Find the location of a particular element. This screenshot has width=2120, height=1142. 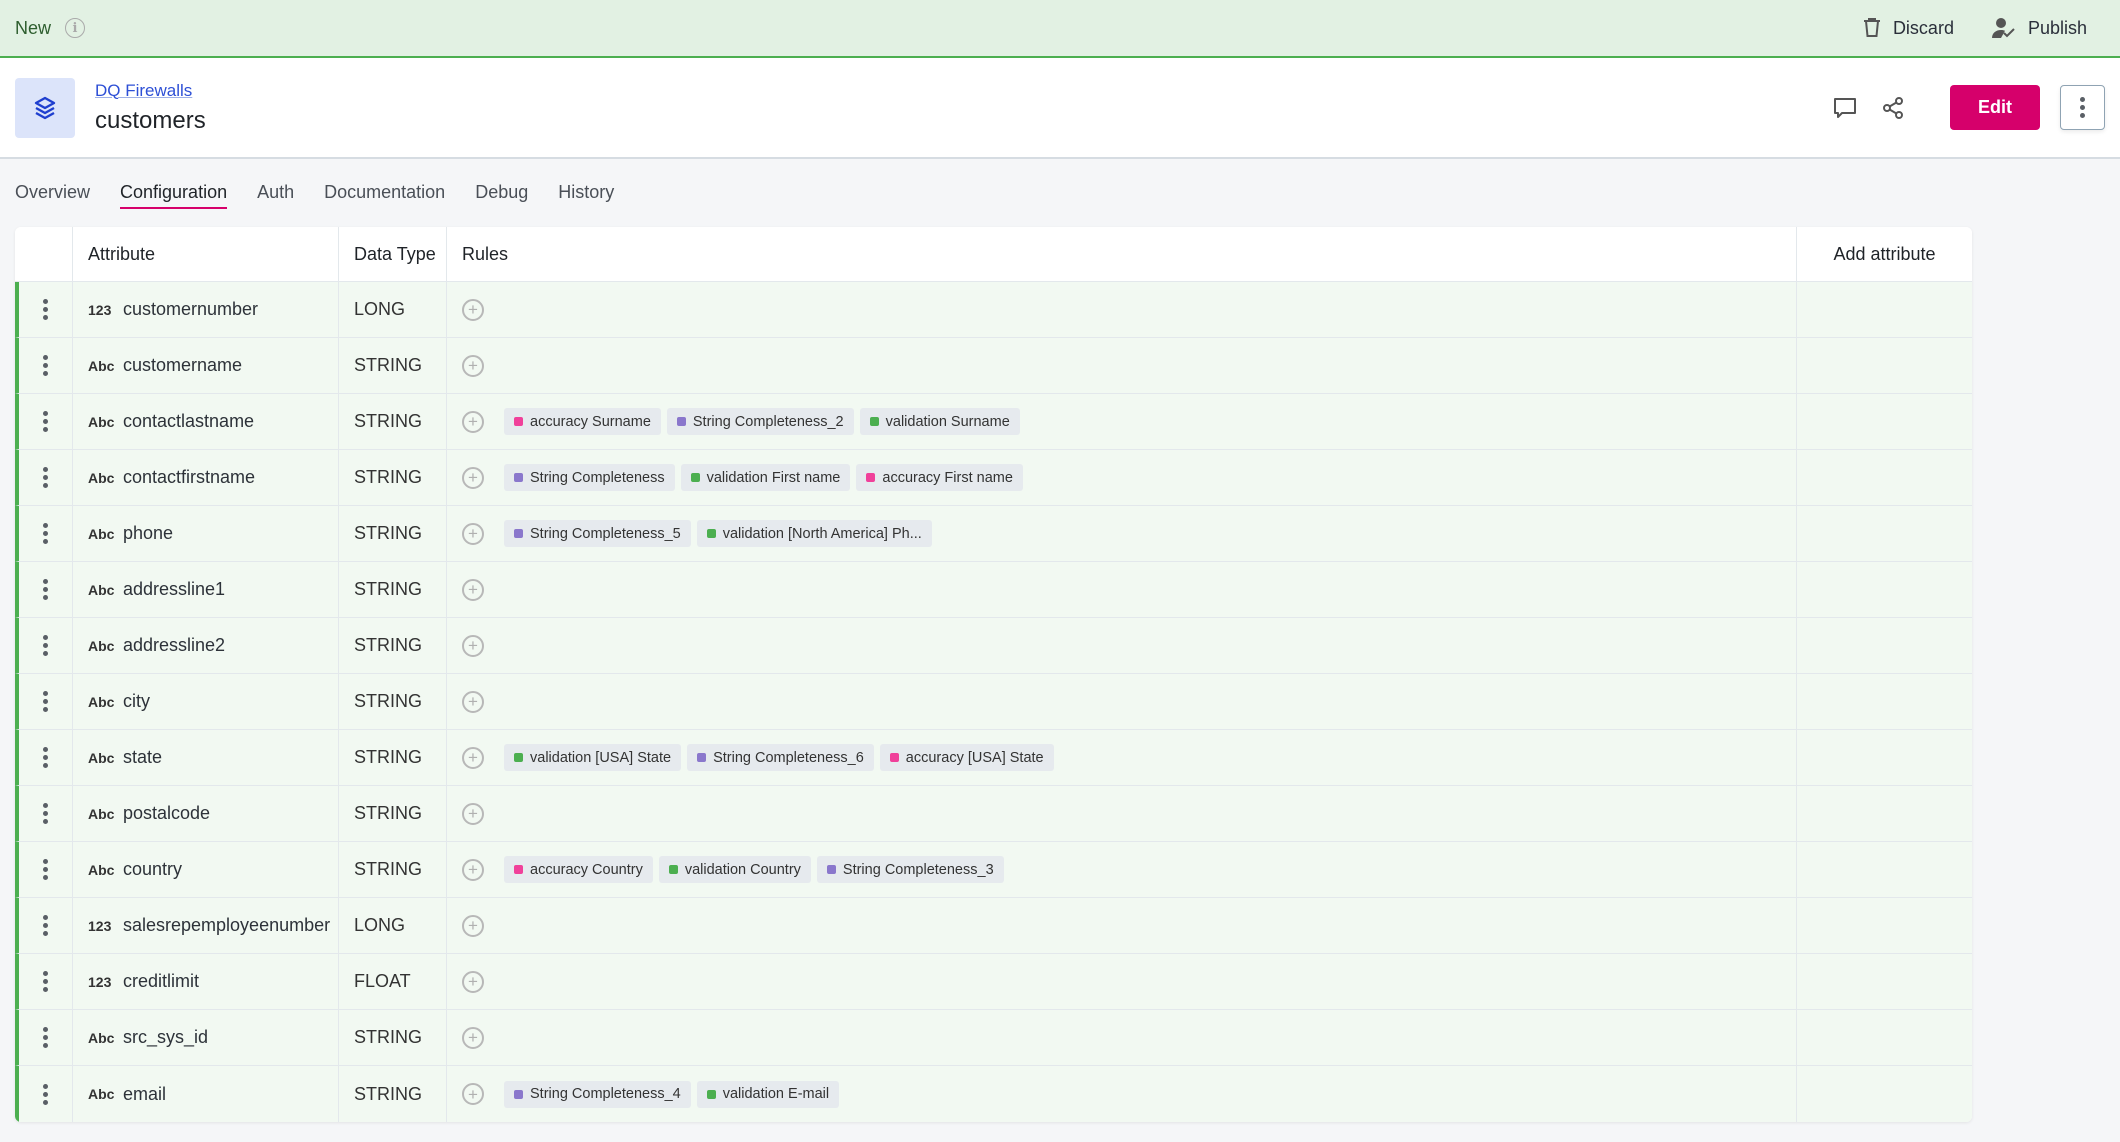

attribute-cell: Abc contactfirstname is located at coordinates (206, 477).